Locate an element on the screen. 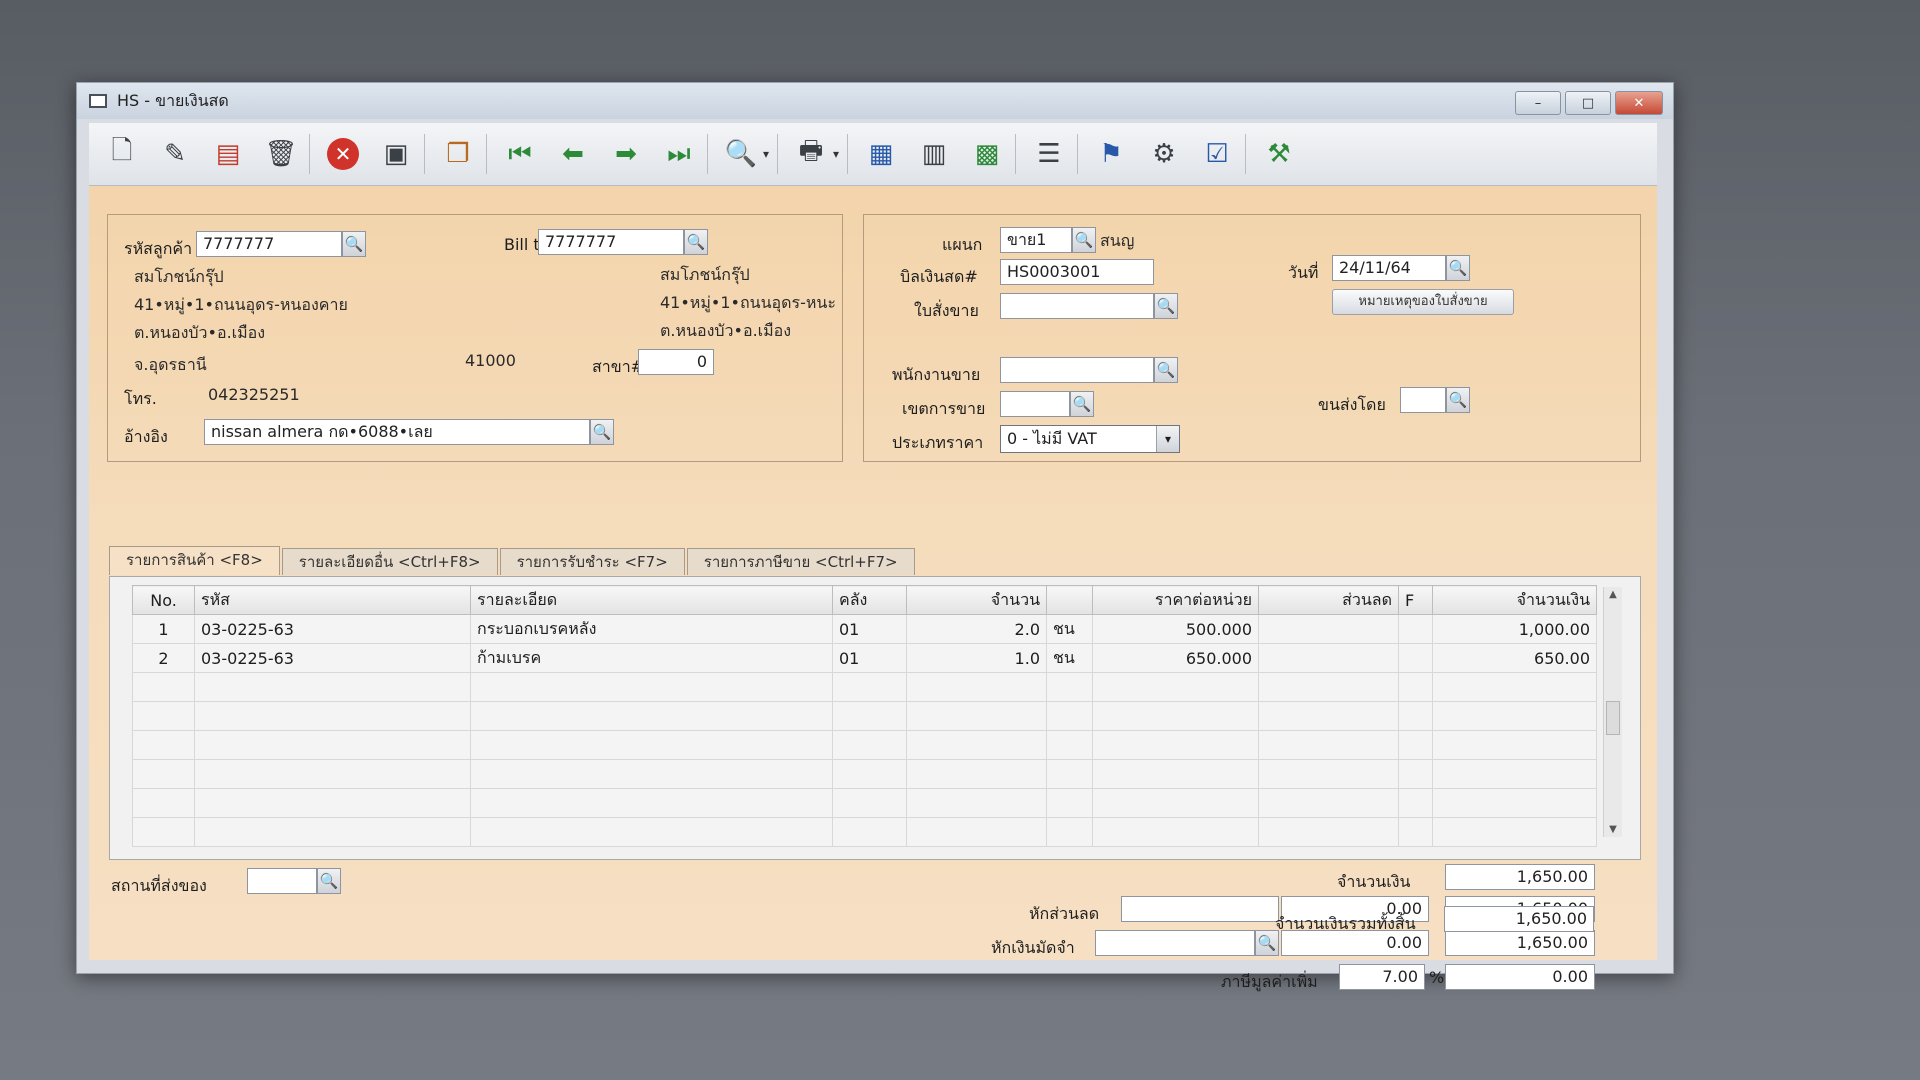 The width and height of the screenshot is (1920, 1080). approve-icon: ⚑ is located at coordinates (1111, 154).